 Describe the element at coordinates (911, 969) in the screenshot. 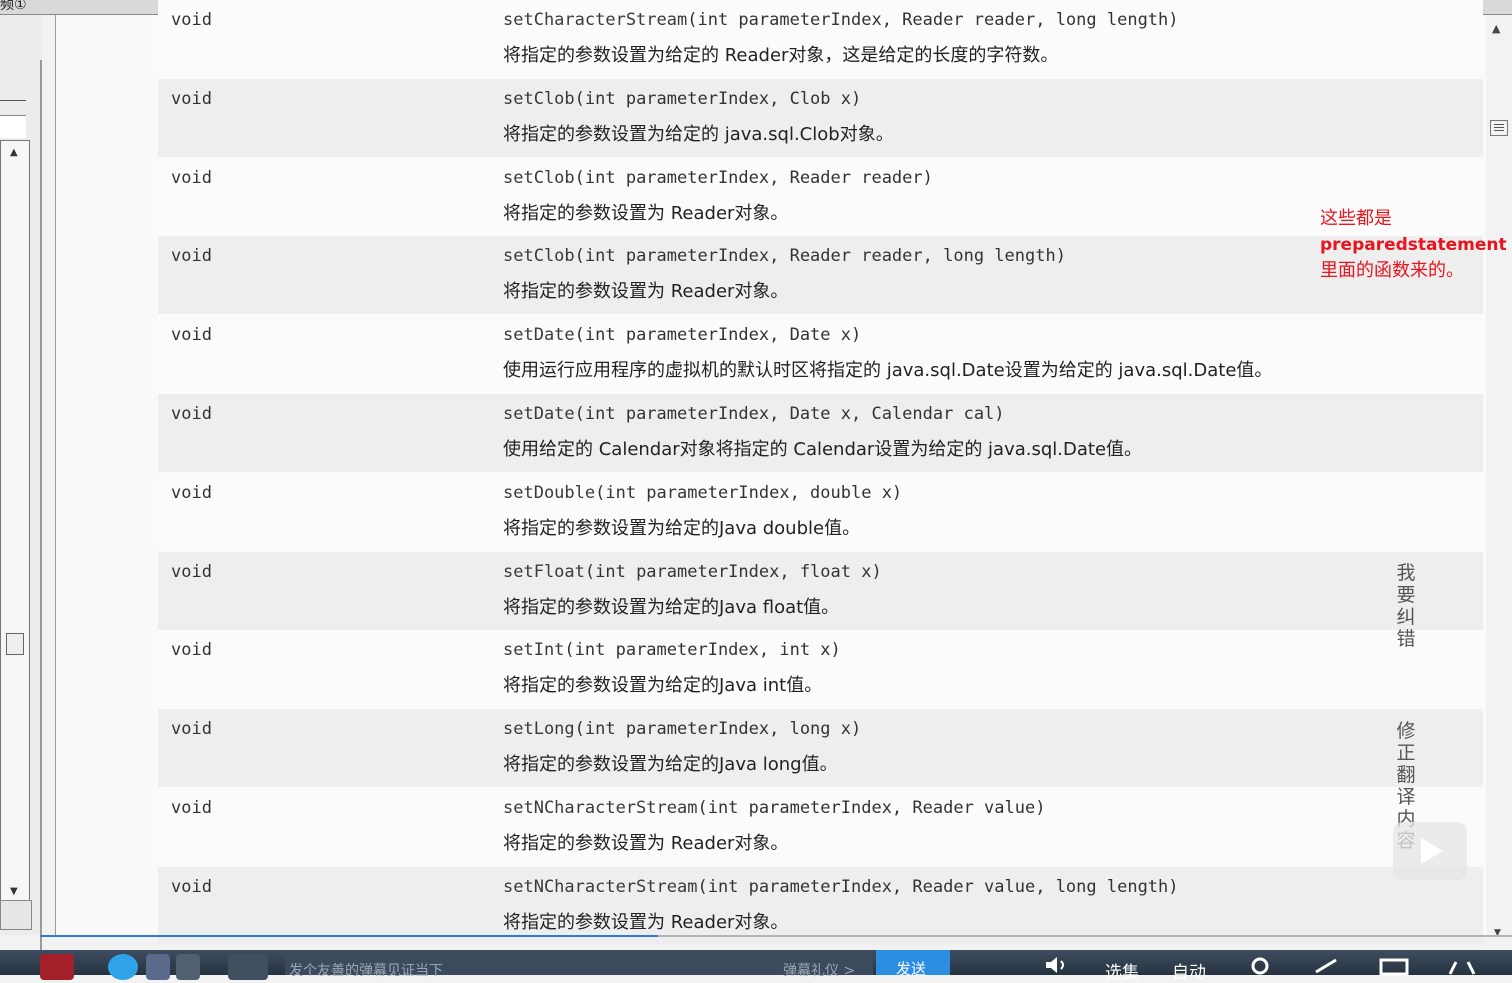

I see `send-label: 发送` at that location.